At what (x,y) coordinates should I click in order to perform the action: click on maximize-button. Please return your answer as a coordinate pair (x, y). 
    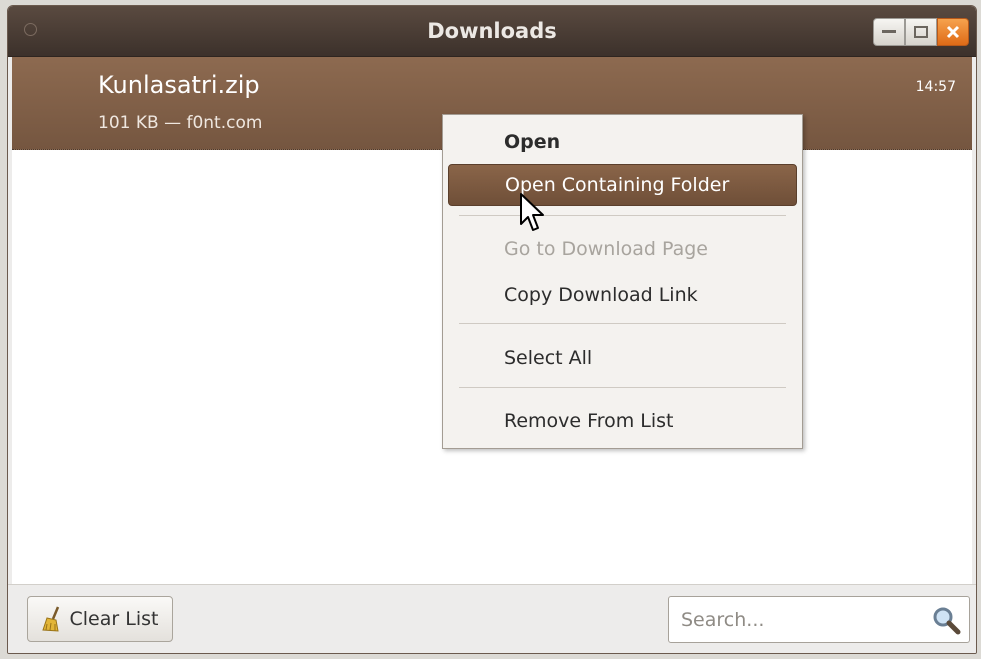
    Looking at the image, I should click on (921, 32).